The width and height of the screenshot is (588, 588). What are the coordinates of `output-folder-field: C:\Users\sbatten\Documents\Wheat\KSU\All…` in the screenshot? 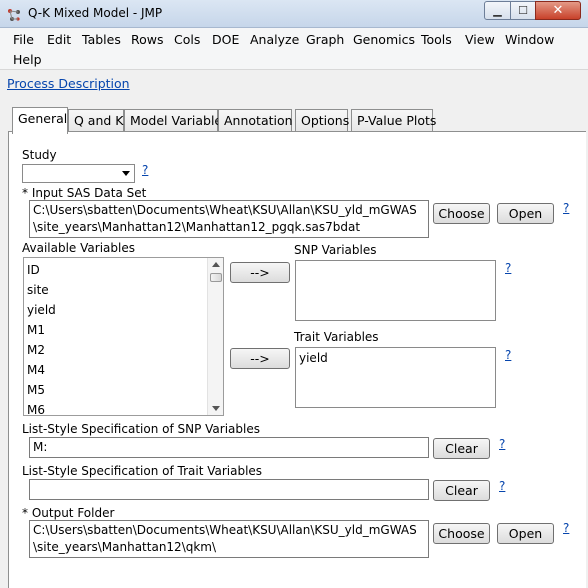 It's located at (229, 539).